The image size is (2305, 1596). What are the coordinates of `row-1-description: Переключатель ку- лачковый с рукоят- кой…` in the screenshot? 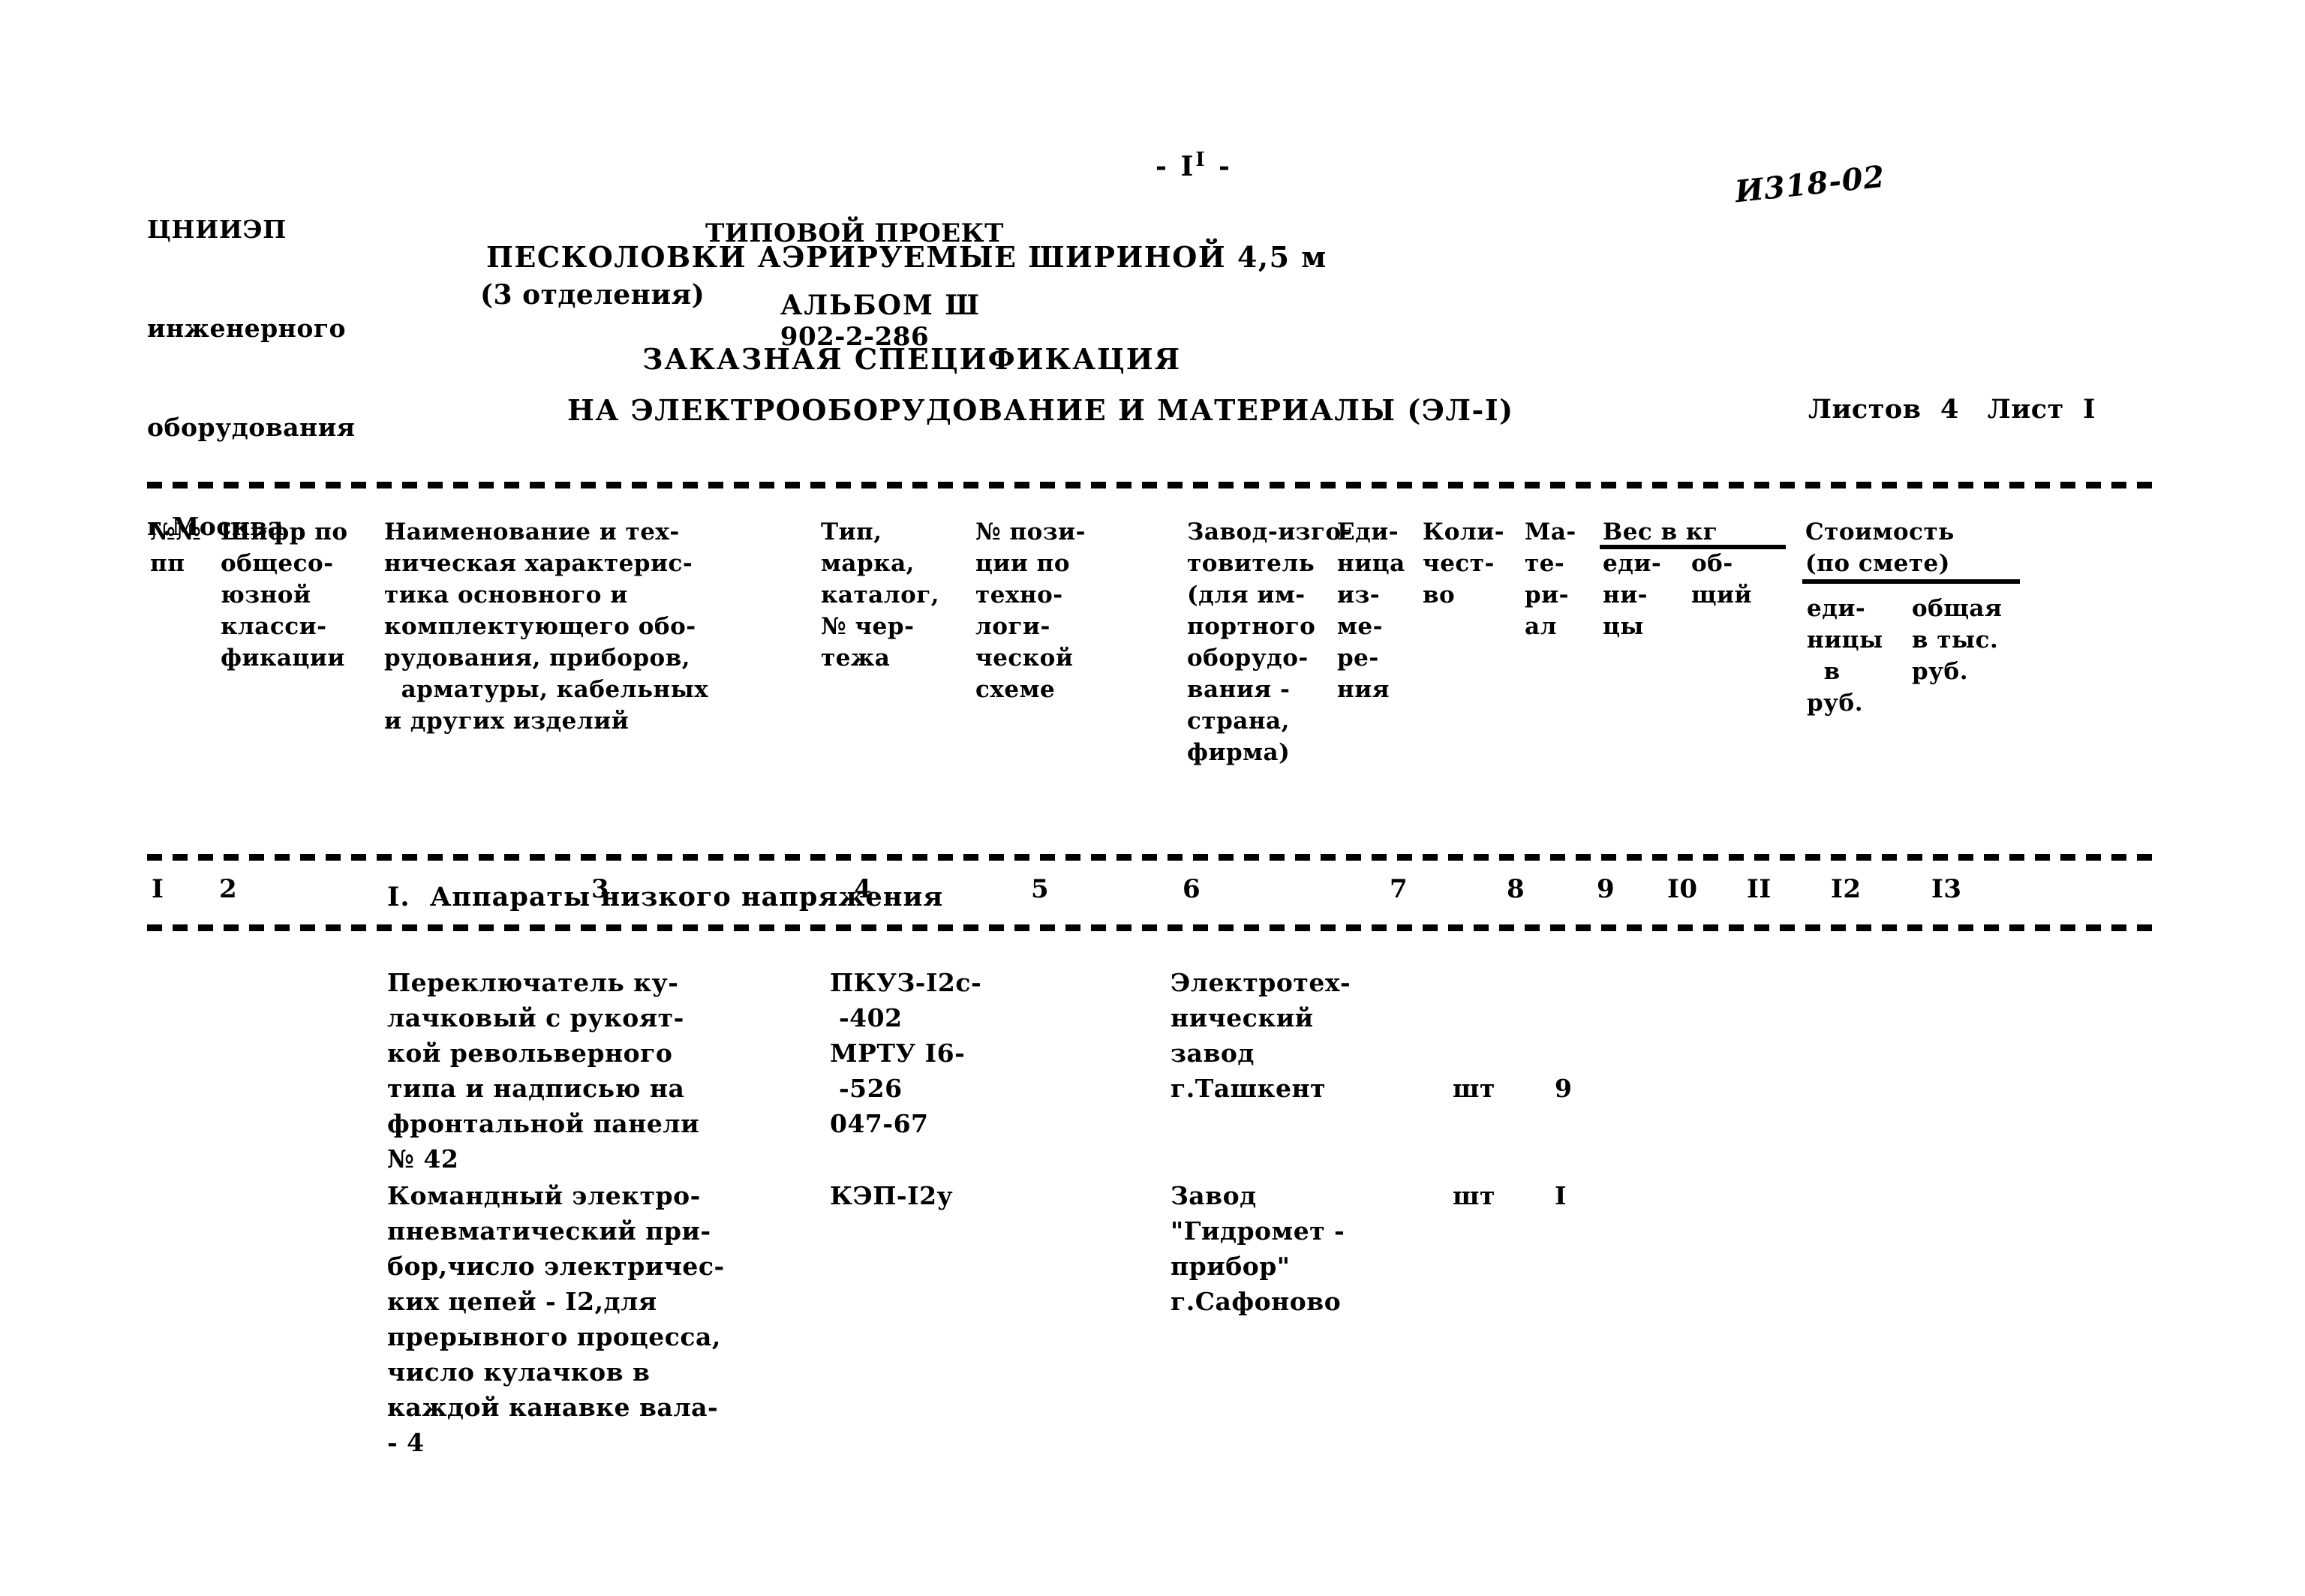 It's located at (543, 1071).